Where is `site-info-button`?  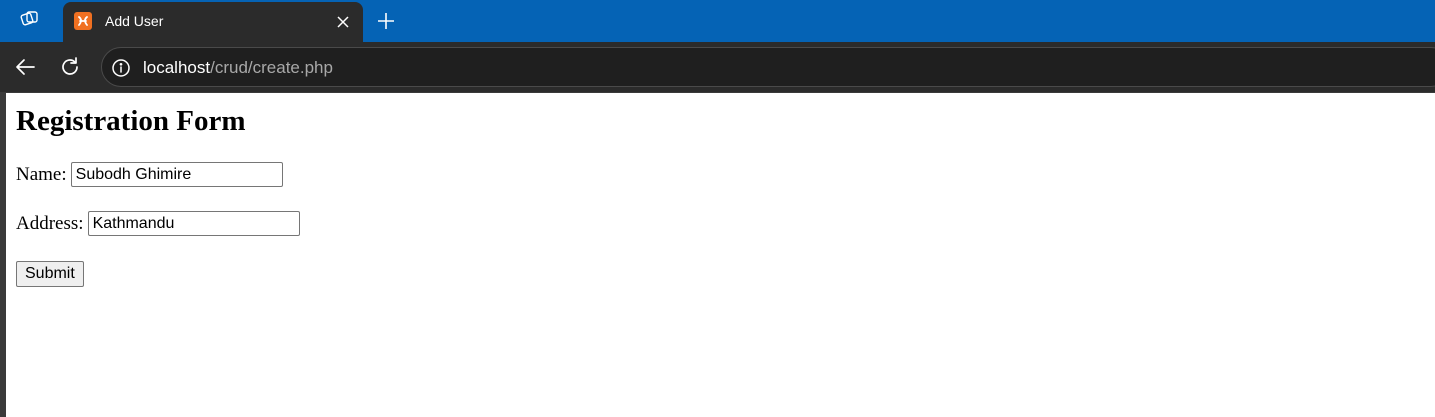
site-info-button is located at coordinates (121, 68).